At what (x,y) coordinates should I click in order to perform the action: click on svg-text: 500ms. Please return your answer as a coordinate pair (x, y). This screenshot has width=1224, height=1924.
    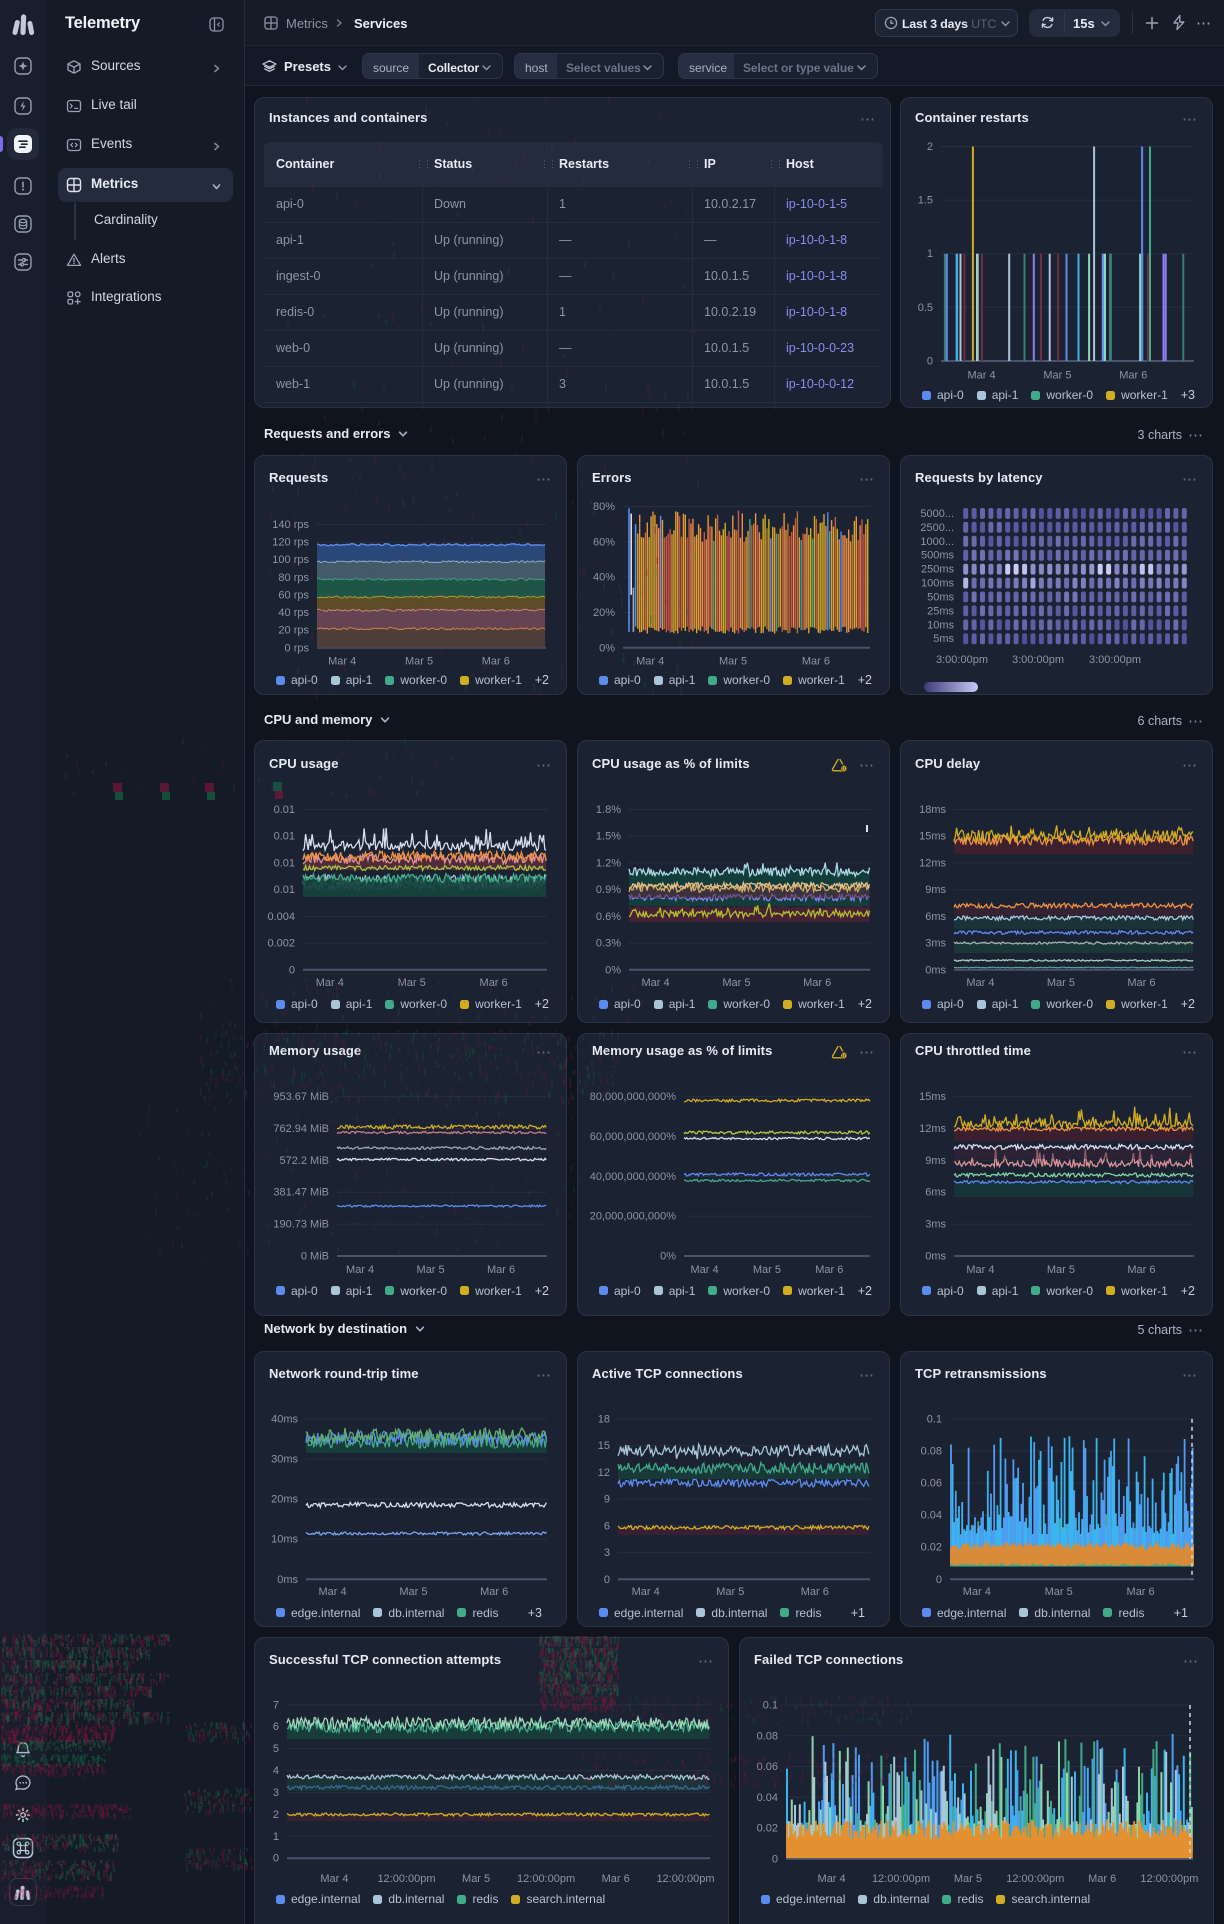
    Looking at the image, I should click on (938, 556).